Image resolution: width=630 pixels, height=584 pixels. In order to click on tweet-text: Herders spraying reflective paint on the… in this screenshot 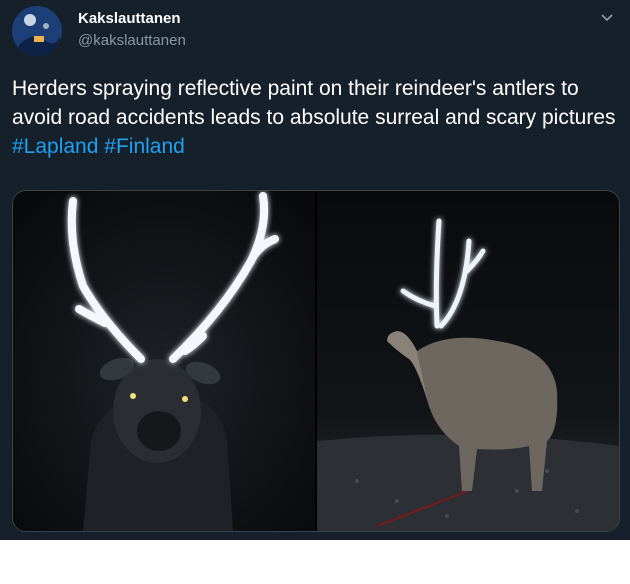, I will do `click(317, 117)`.